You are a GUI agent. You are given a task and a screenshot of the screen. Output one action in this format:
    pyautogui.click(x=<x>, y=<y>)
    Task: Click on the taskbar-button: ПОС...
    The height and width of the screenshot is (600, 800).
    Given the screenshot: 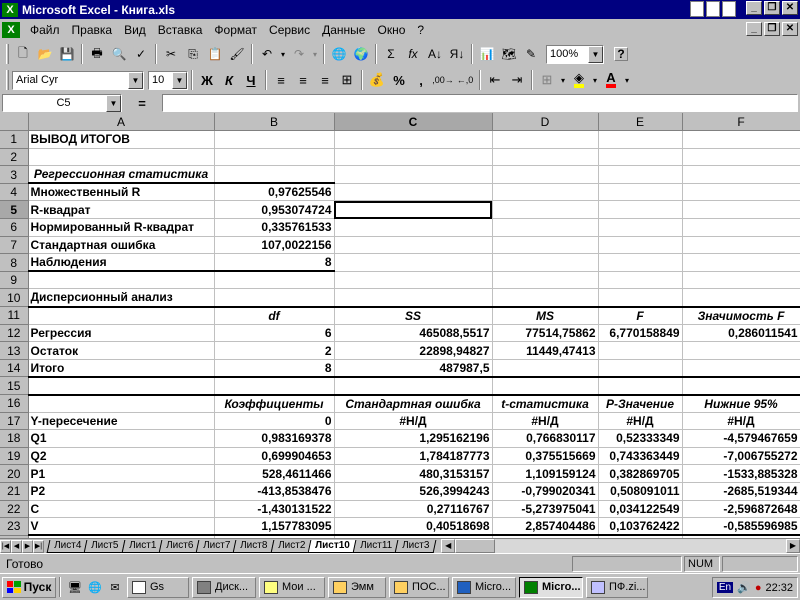 What is the action you would take?
    pyautogui.click(x=419, y=587)
    